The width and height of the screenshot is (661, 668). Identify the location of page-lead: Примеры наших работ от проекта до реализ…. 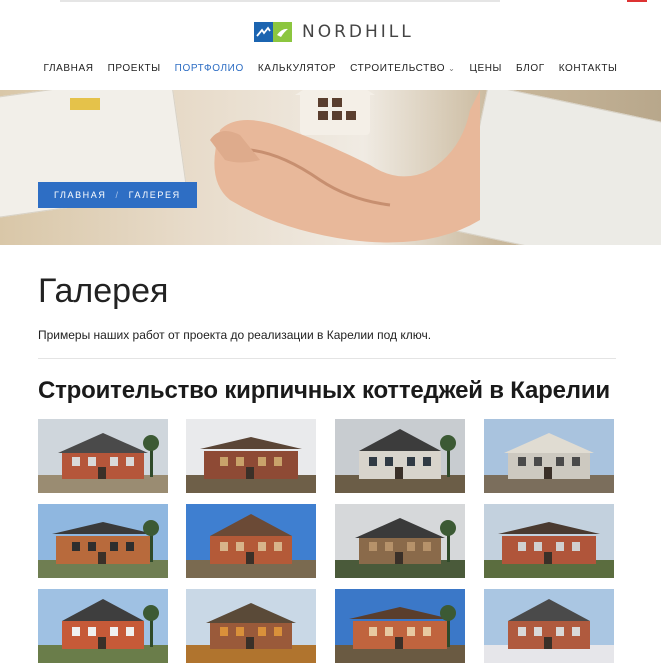
(235, 335).